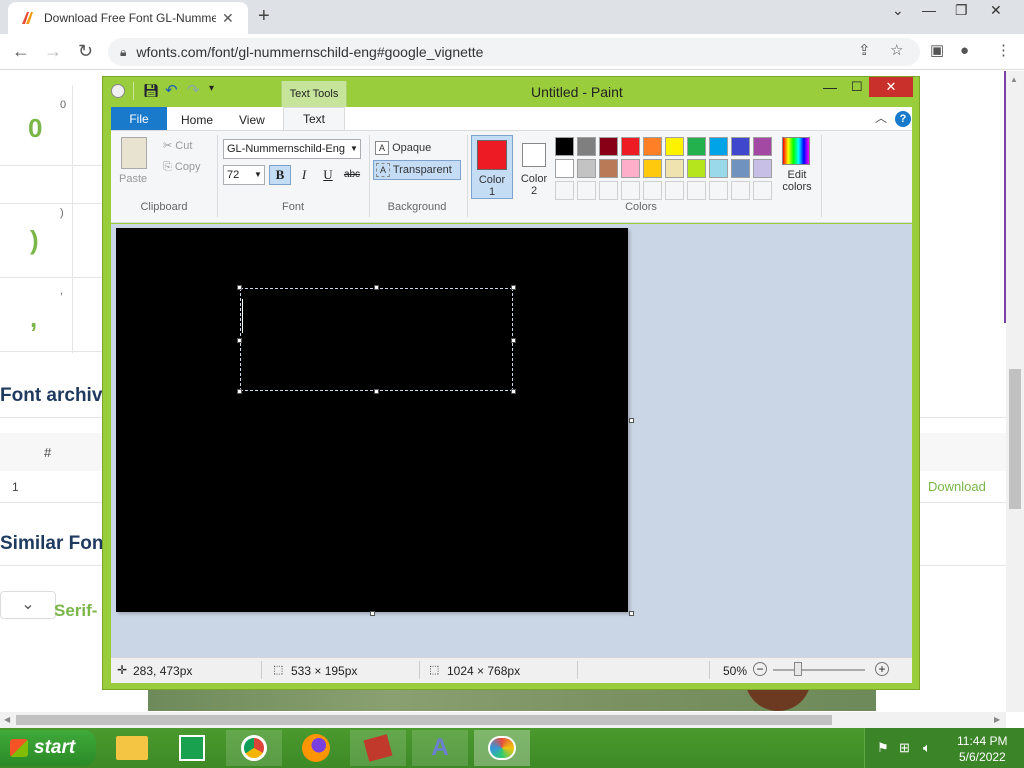  I want to click on page-horizontal-scrollbar: ◀ ▶, so click(503, 720).